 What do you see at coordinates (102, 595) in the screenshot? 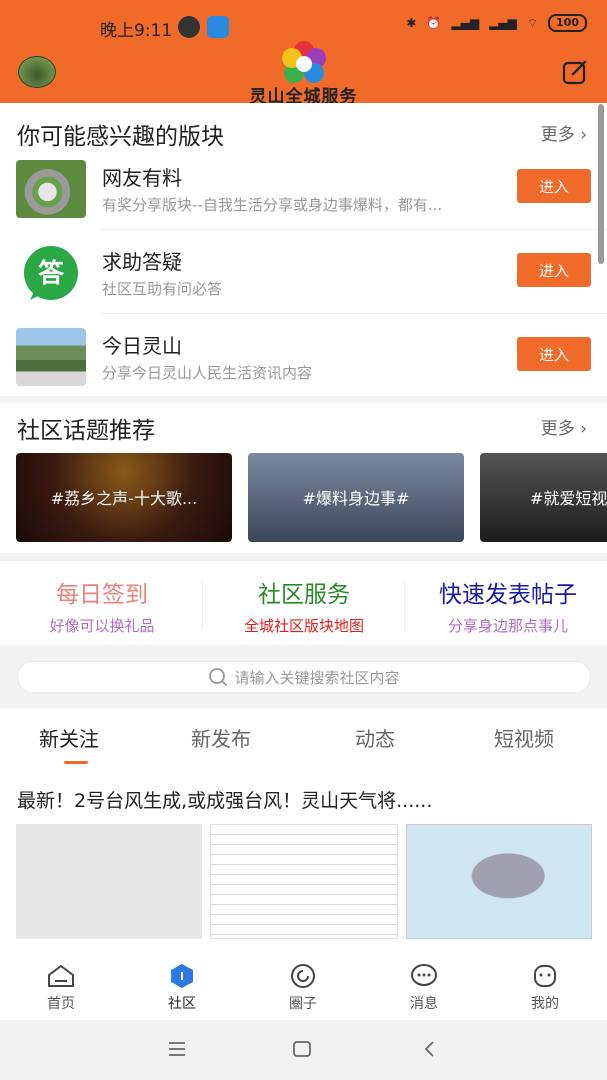
I see `quick-entry-title: 每日签到` at bounding box center [102, 595].